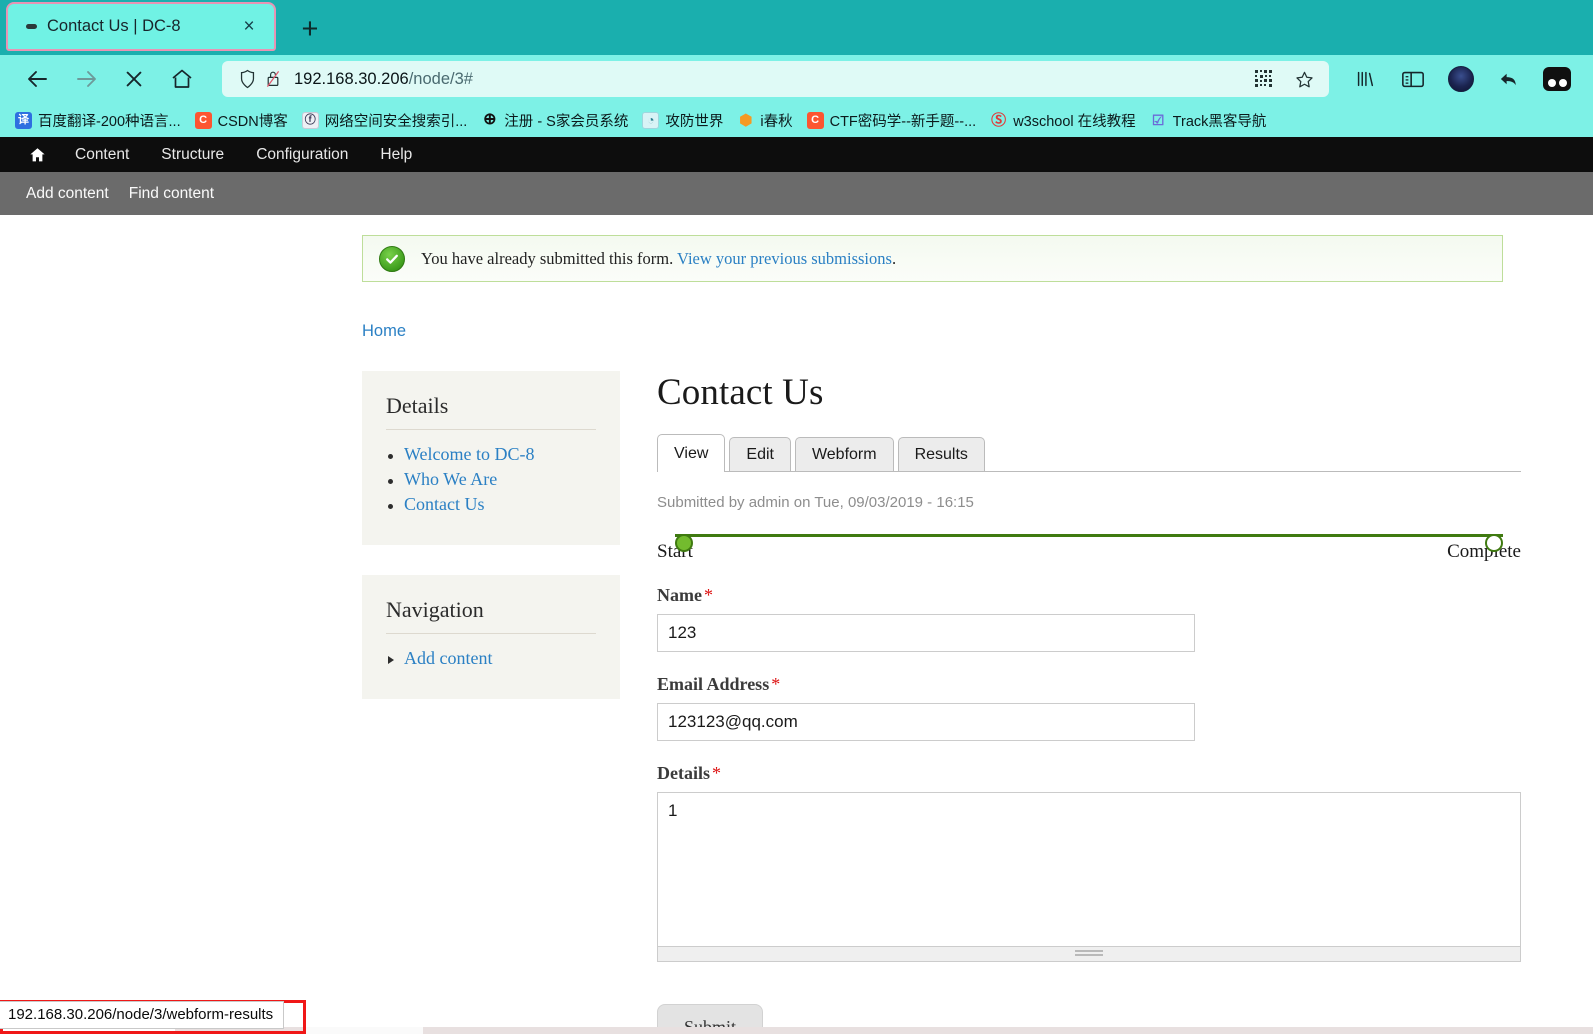  Describe the element at coordinates (491, 637) in the screenshot. I see `sidebar-block-navigation: Navigation Add content` at that location.